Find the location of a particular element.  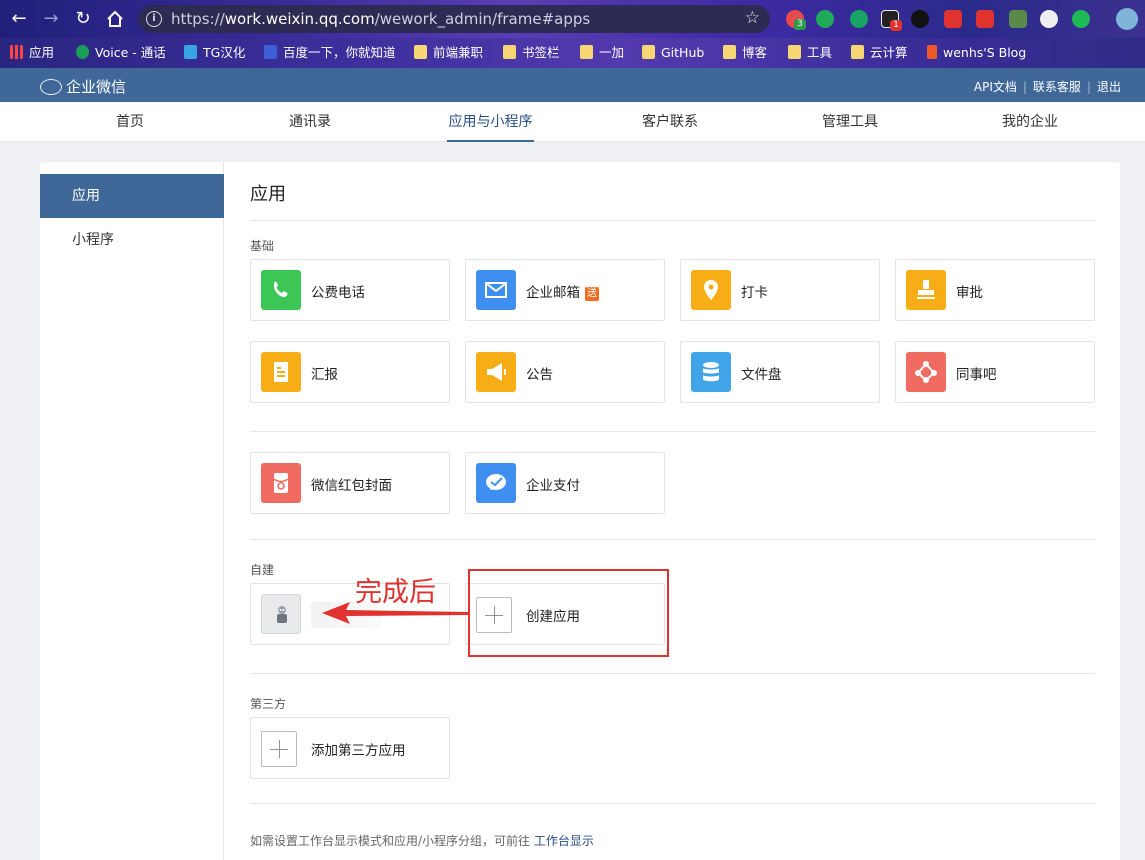

app-card-approval: 审批 is located at coordinates (995, 290).